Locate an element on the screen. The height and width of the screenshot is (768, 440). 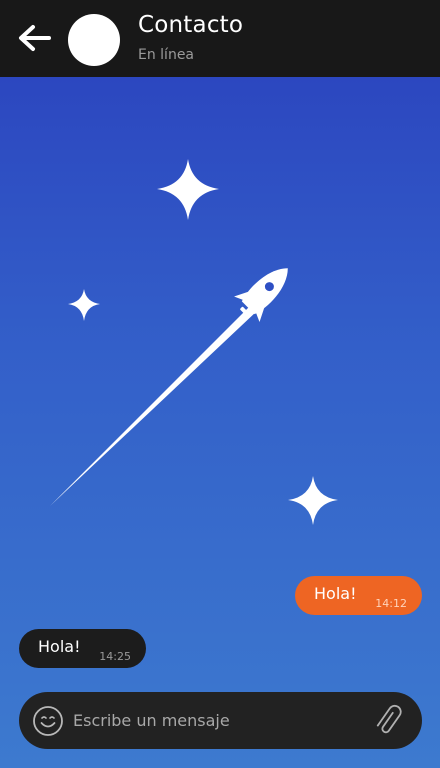
paperclip-icon is located at coordinates (389, 719).